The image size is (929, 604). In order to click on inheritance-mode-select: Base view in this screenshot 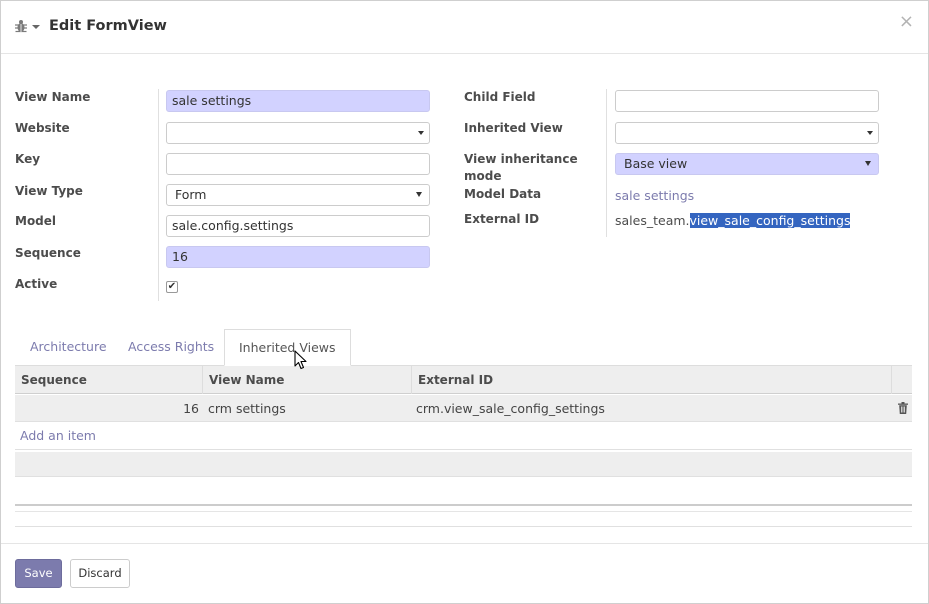, I will do `click(747, 164)`.